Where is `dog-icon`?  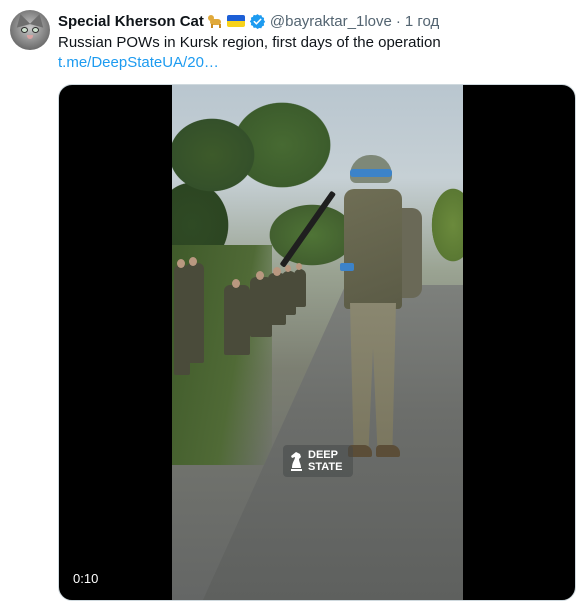
dog-icon is located at coordinates (215, 21).